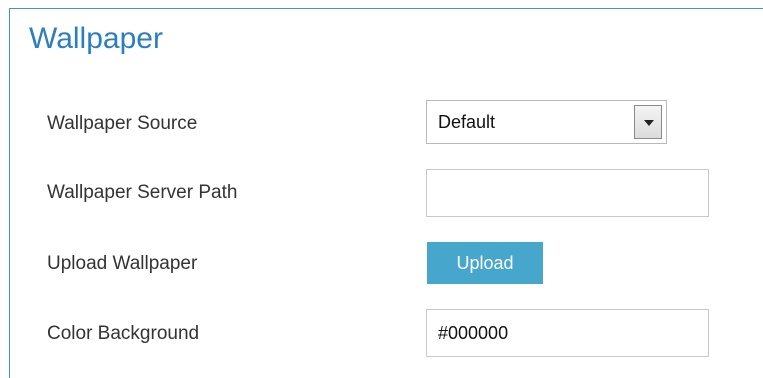  I want to click on section-title: Wallpaper, so click(96, 38).